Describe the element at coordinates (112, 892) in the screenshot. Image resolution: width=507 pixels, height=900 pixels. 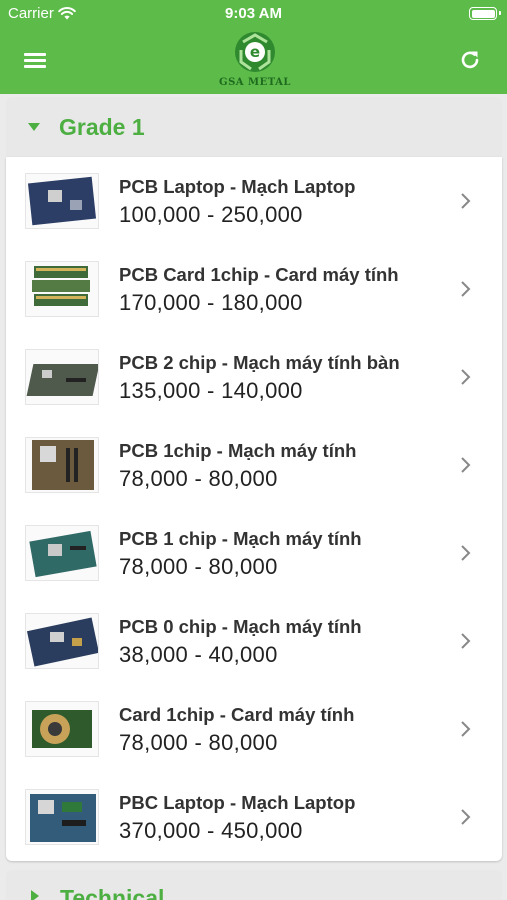
I see `section-title: Technical` at that location.